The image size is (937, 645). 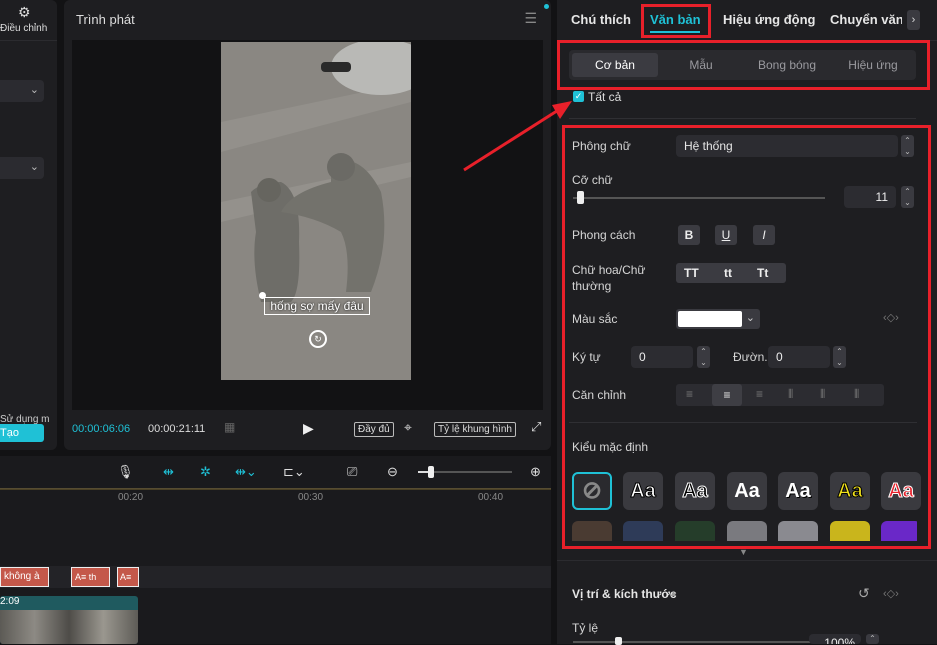 I want to click on tab-animation: Hiệu ứng động, so click(x=769, y=19).